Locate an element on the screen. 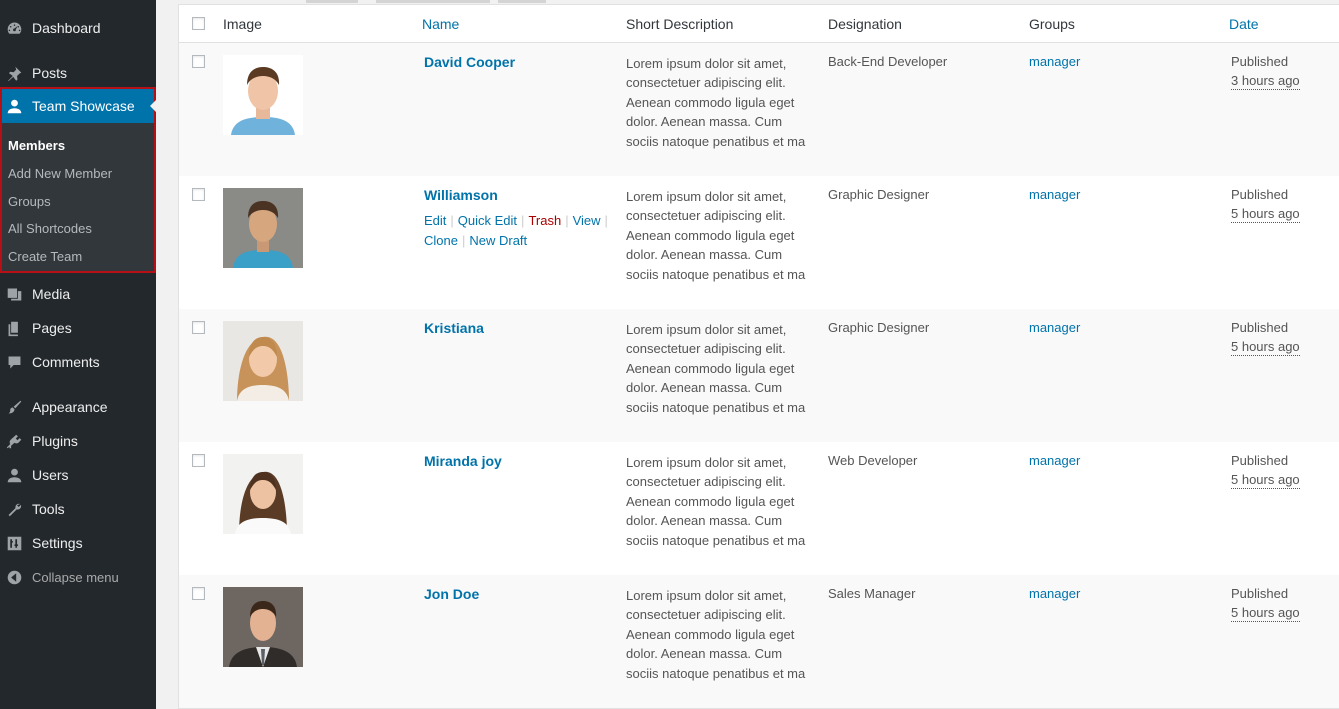 This screenshot has height=709, width=1339. edit-link: Edit is located at coordinates (435, 220).